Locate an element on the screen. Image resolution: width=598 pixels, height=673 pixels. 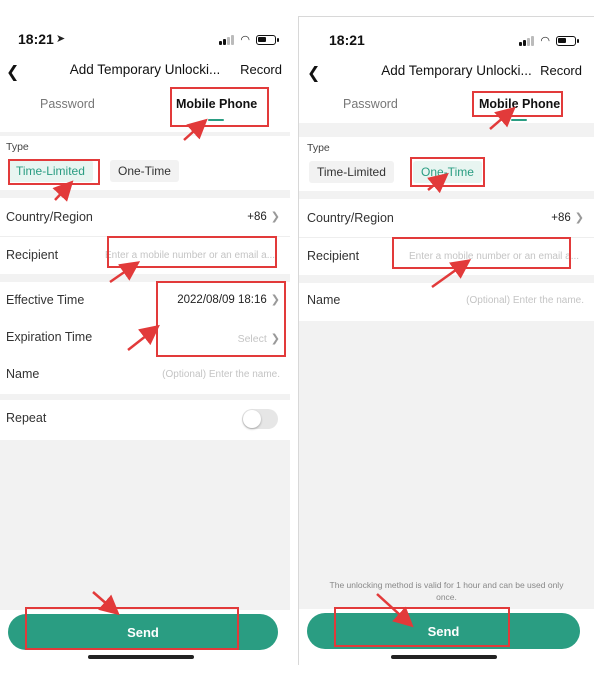
expiration-placeholder: Select is located at coordinates (252, 339).